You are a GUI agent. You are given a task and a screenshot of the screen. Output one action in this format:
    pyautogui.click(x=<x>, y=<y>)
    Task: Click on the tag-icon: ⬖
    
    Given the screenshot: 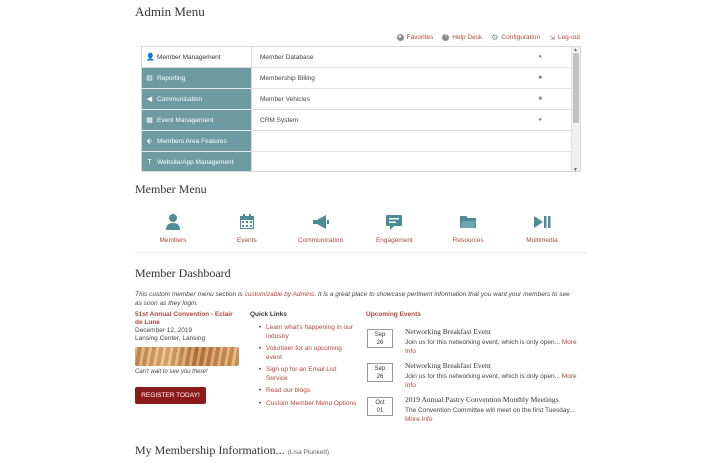 What is the action you would take?
    pyautogui.click(x=149, y=141)
    